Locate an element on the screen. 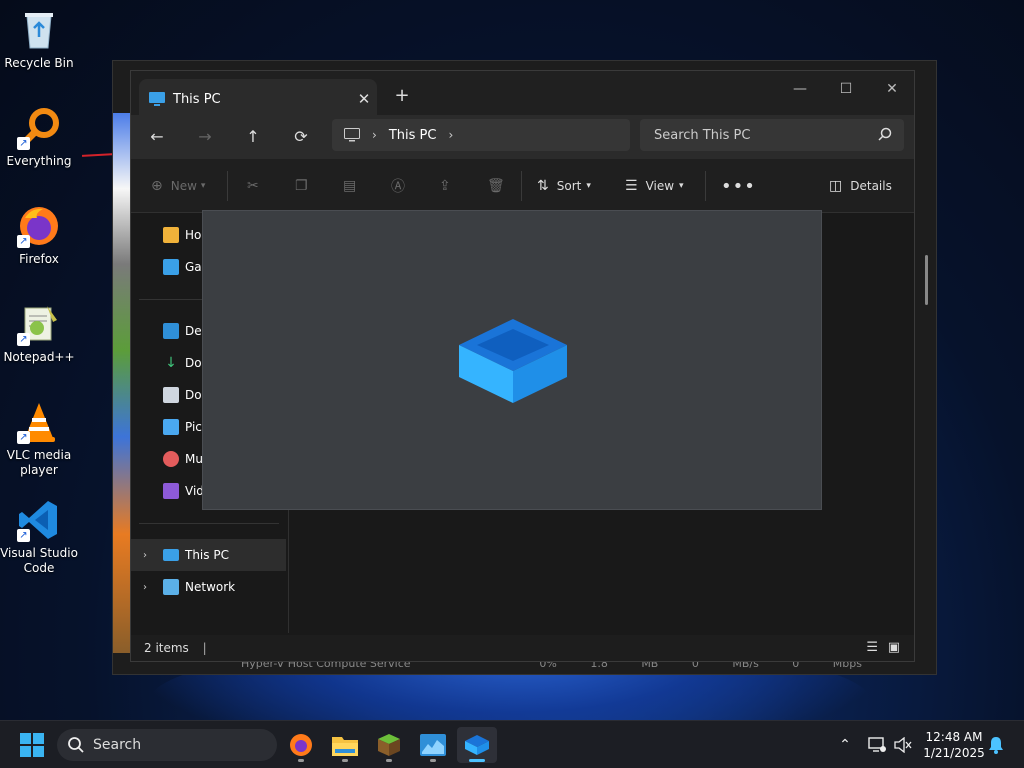  desktop-icon-everything: ↗ Everything is located at coordinates (39, 137).